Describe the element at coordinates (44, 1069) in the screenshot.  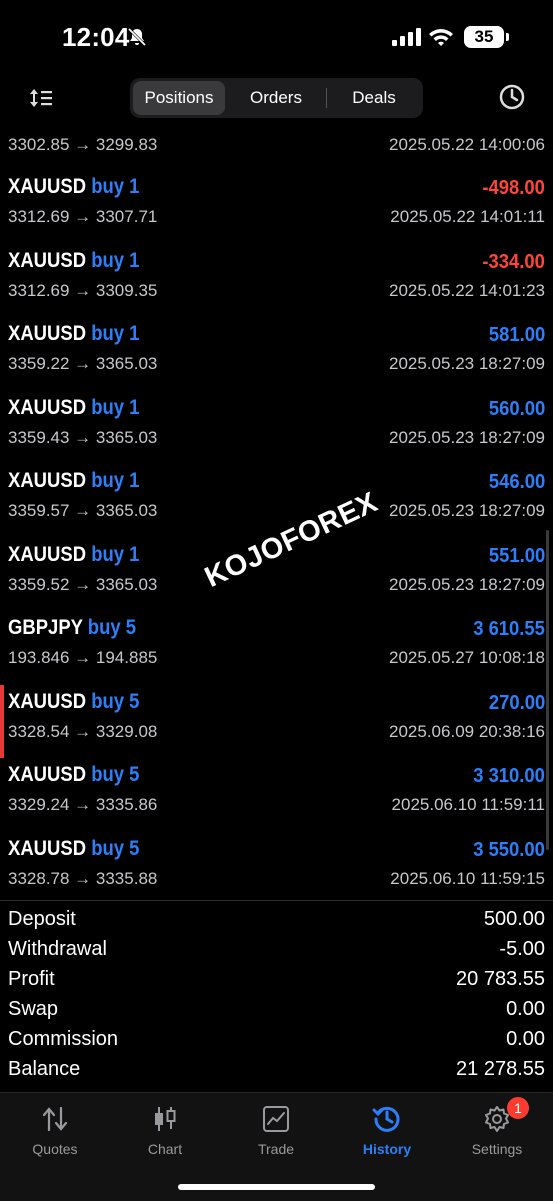
I see `summary-label: Balance` at that location.